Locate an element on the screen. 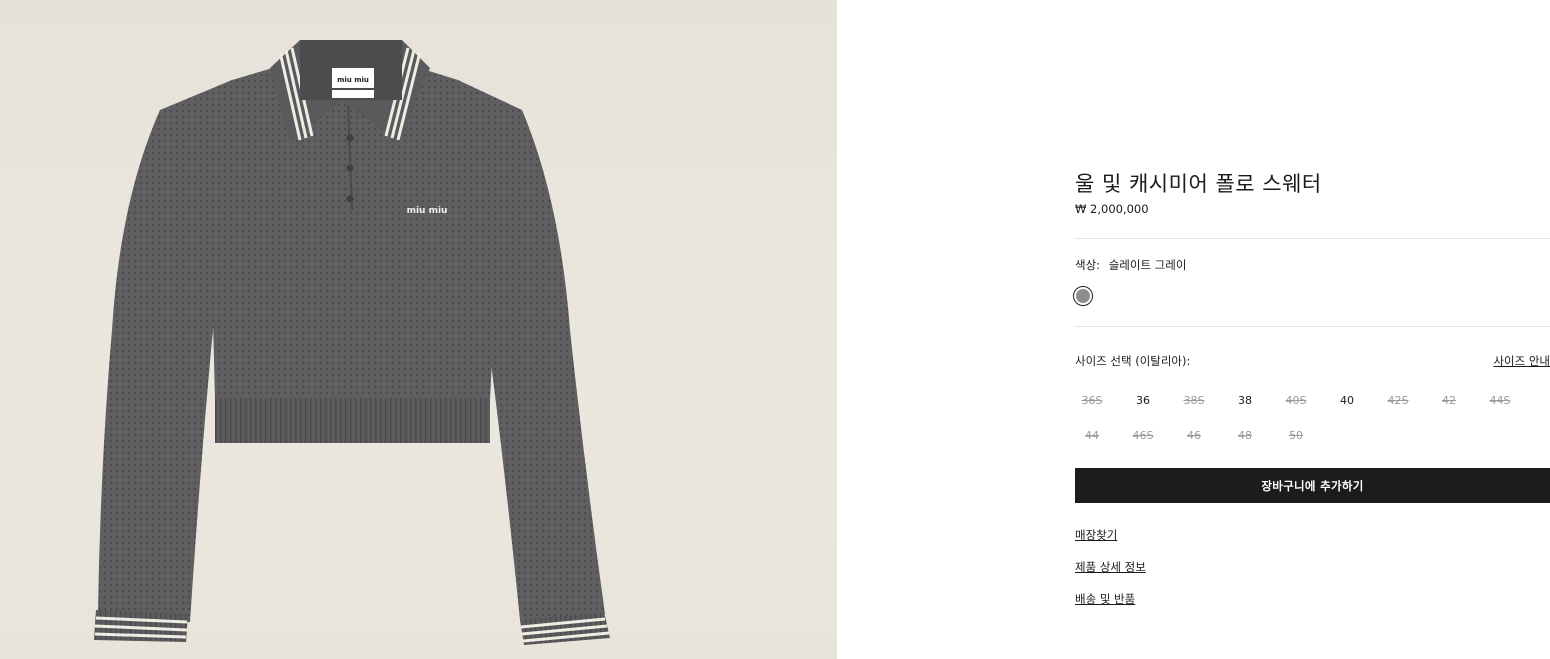 The height and width of the screenshot is (659, 1550). size-guide-link: 사이즈 안내 is located at coordinates (1521, 361).